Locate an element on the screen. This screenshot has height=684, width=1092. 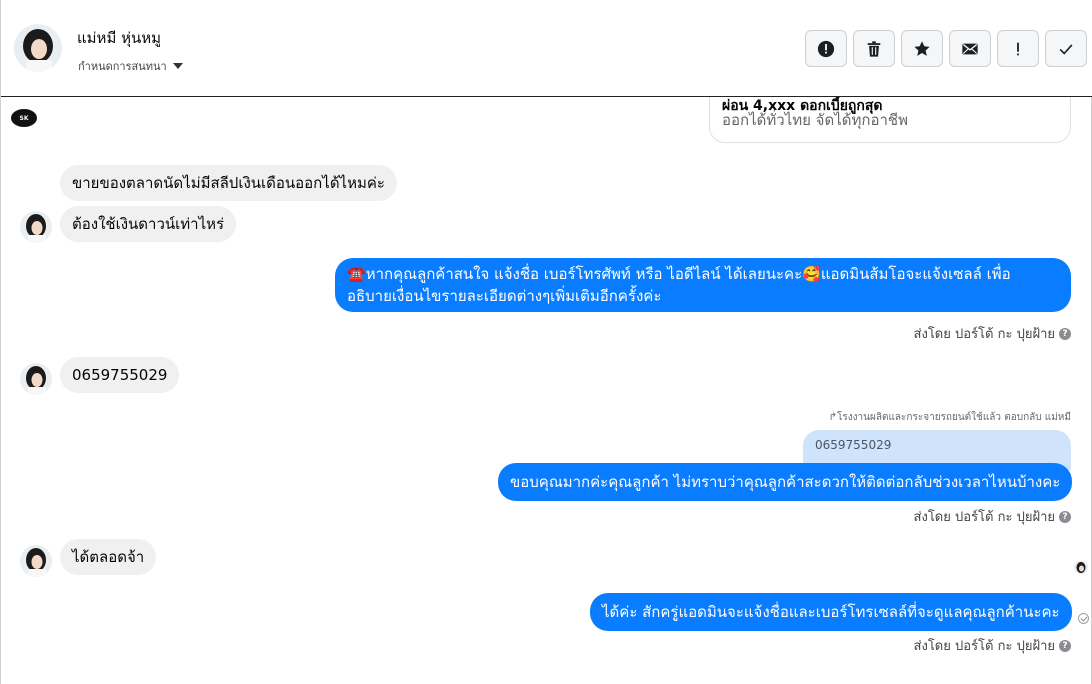
exclamation-icon is located at coordinates (1018, 48).